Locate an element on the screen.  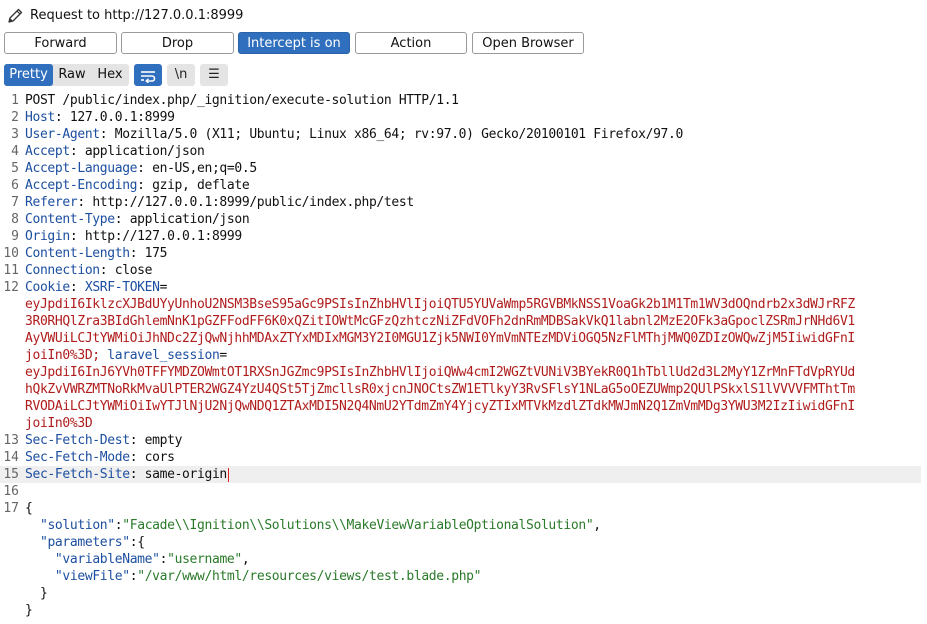
menu-icon: ☰ is located at coordinates (214, 74).